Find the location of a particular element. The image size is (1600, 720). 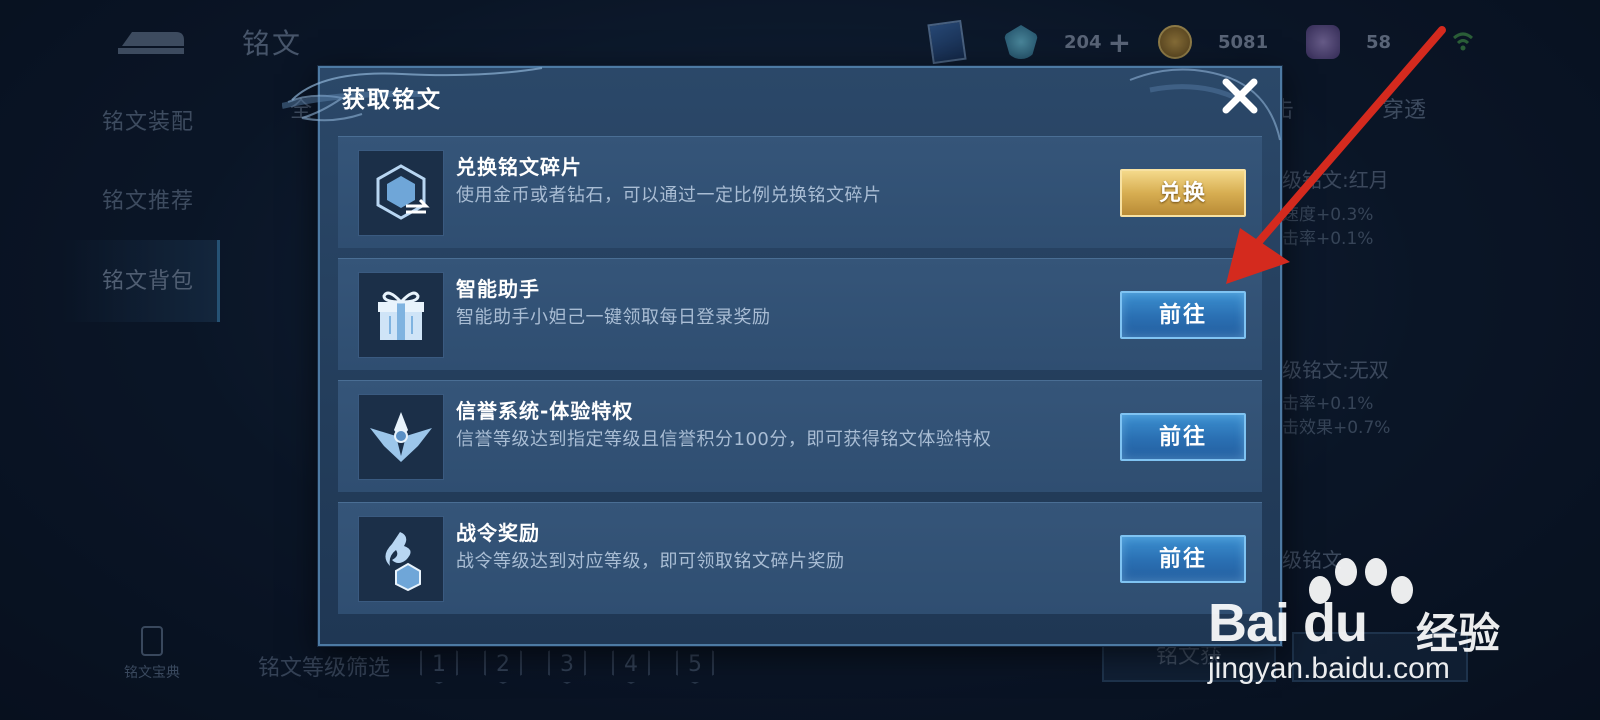

list-item-exchange-fragments: 兑换铭文碎片 使用金币或者钻石，可以通过一定比例兑换铭文碎片 兑换 is located at coordinates (800, 192).